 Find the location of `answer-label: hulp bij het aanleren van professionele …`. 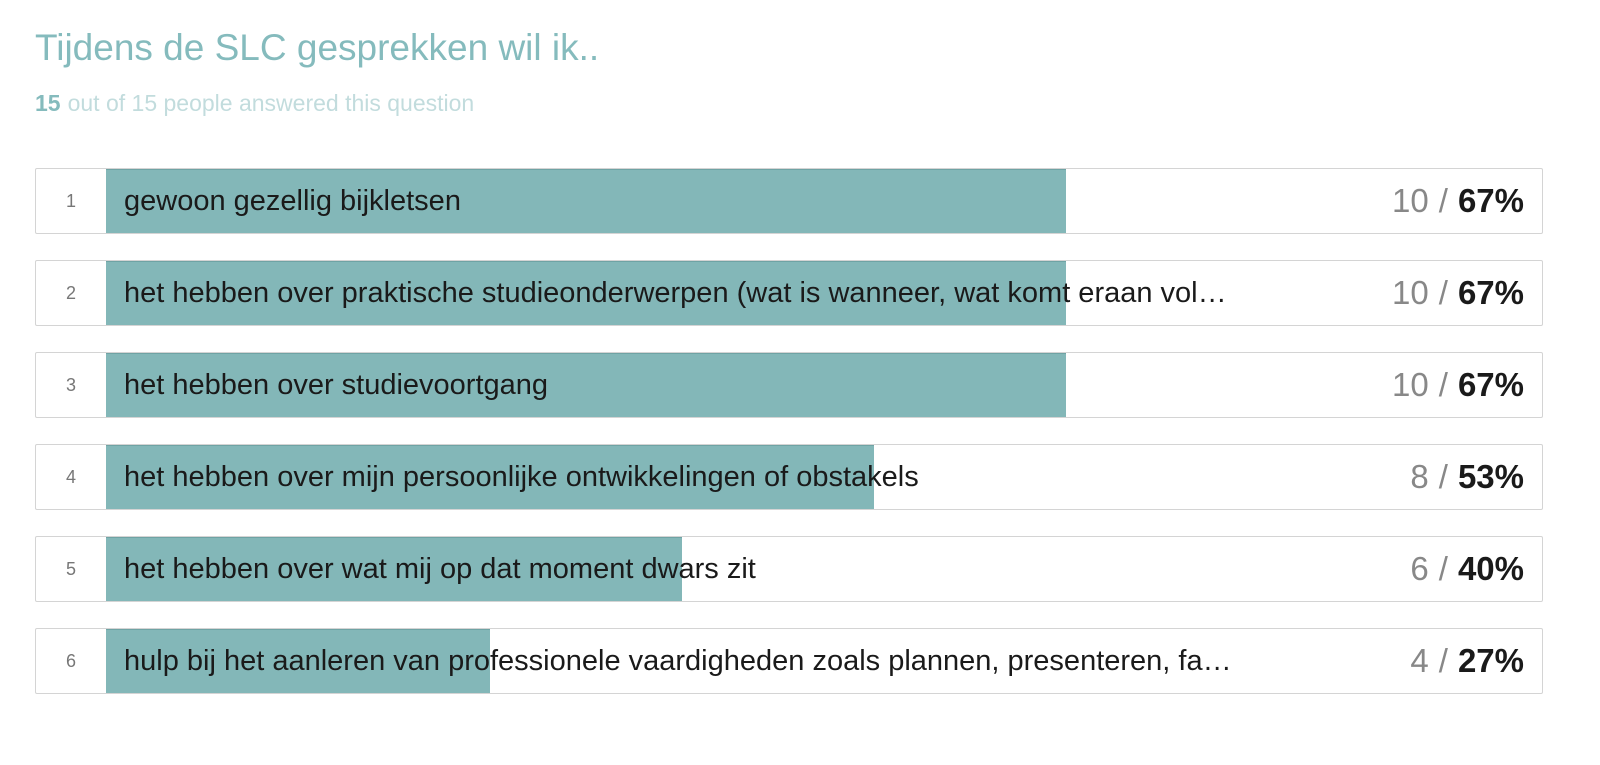

answer-label: hulp bij het aanleren van professionele … is located at coordinates (678, 660).